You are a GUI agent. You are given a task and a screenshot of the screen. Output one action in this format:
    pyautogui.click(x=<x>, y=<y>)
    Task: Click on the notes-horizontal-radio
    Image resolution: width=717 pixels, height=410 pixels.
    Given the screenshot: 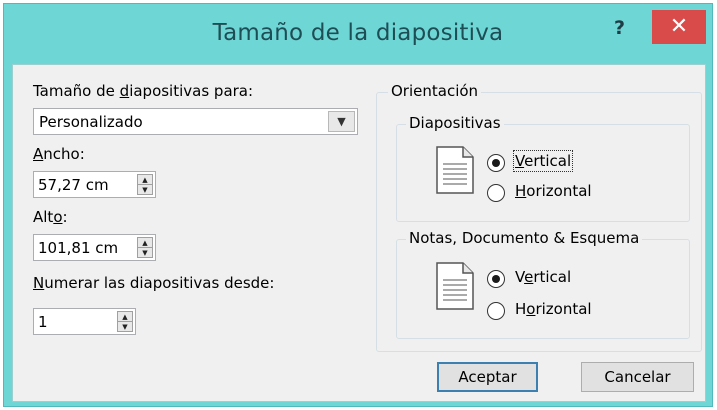 What is the action you would take?
    pyautogui.click(x=496, y=311)
    